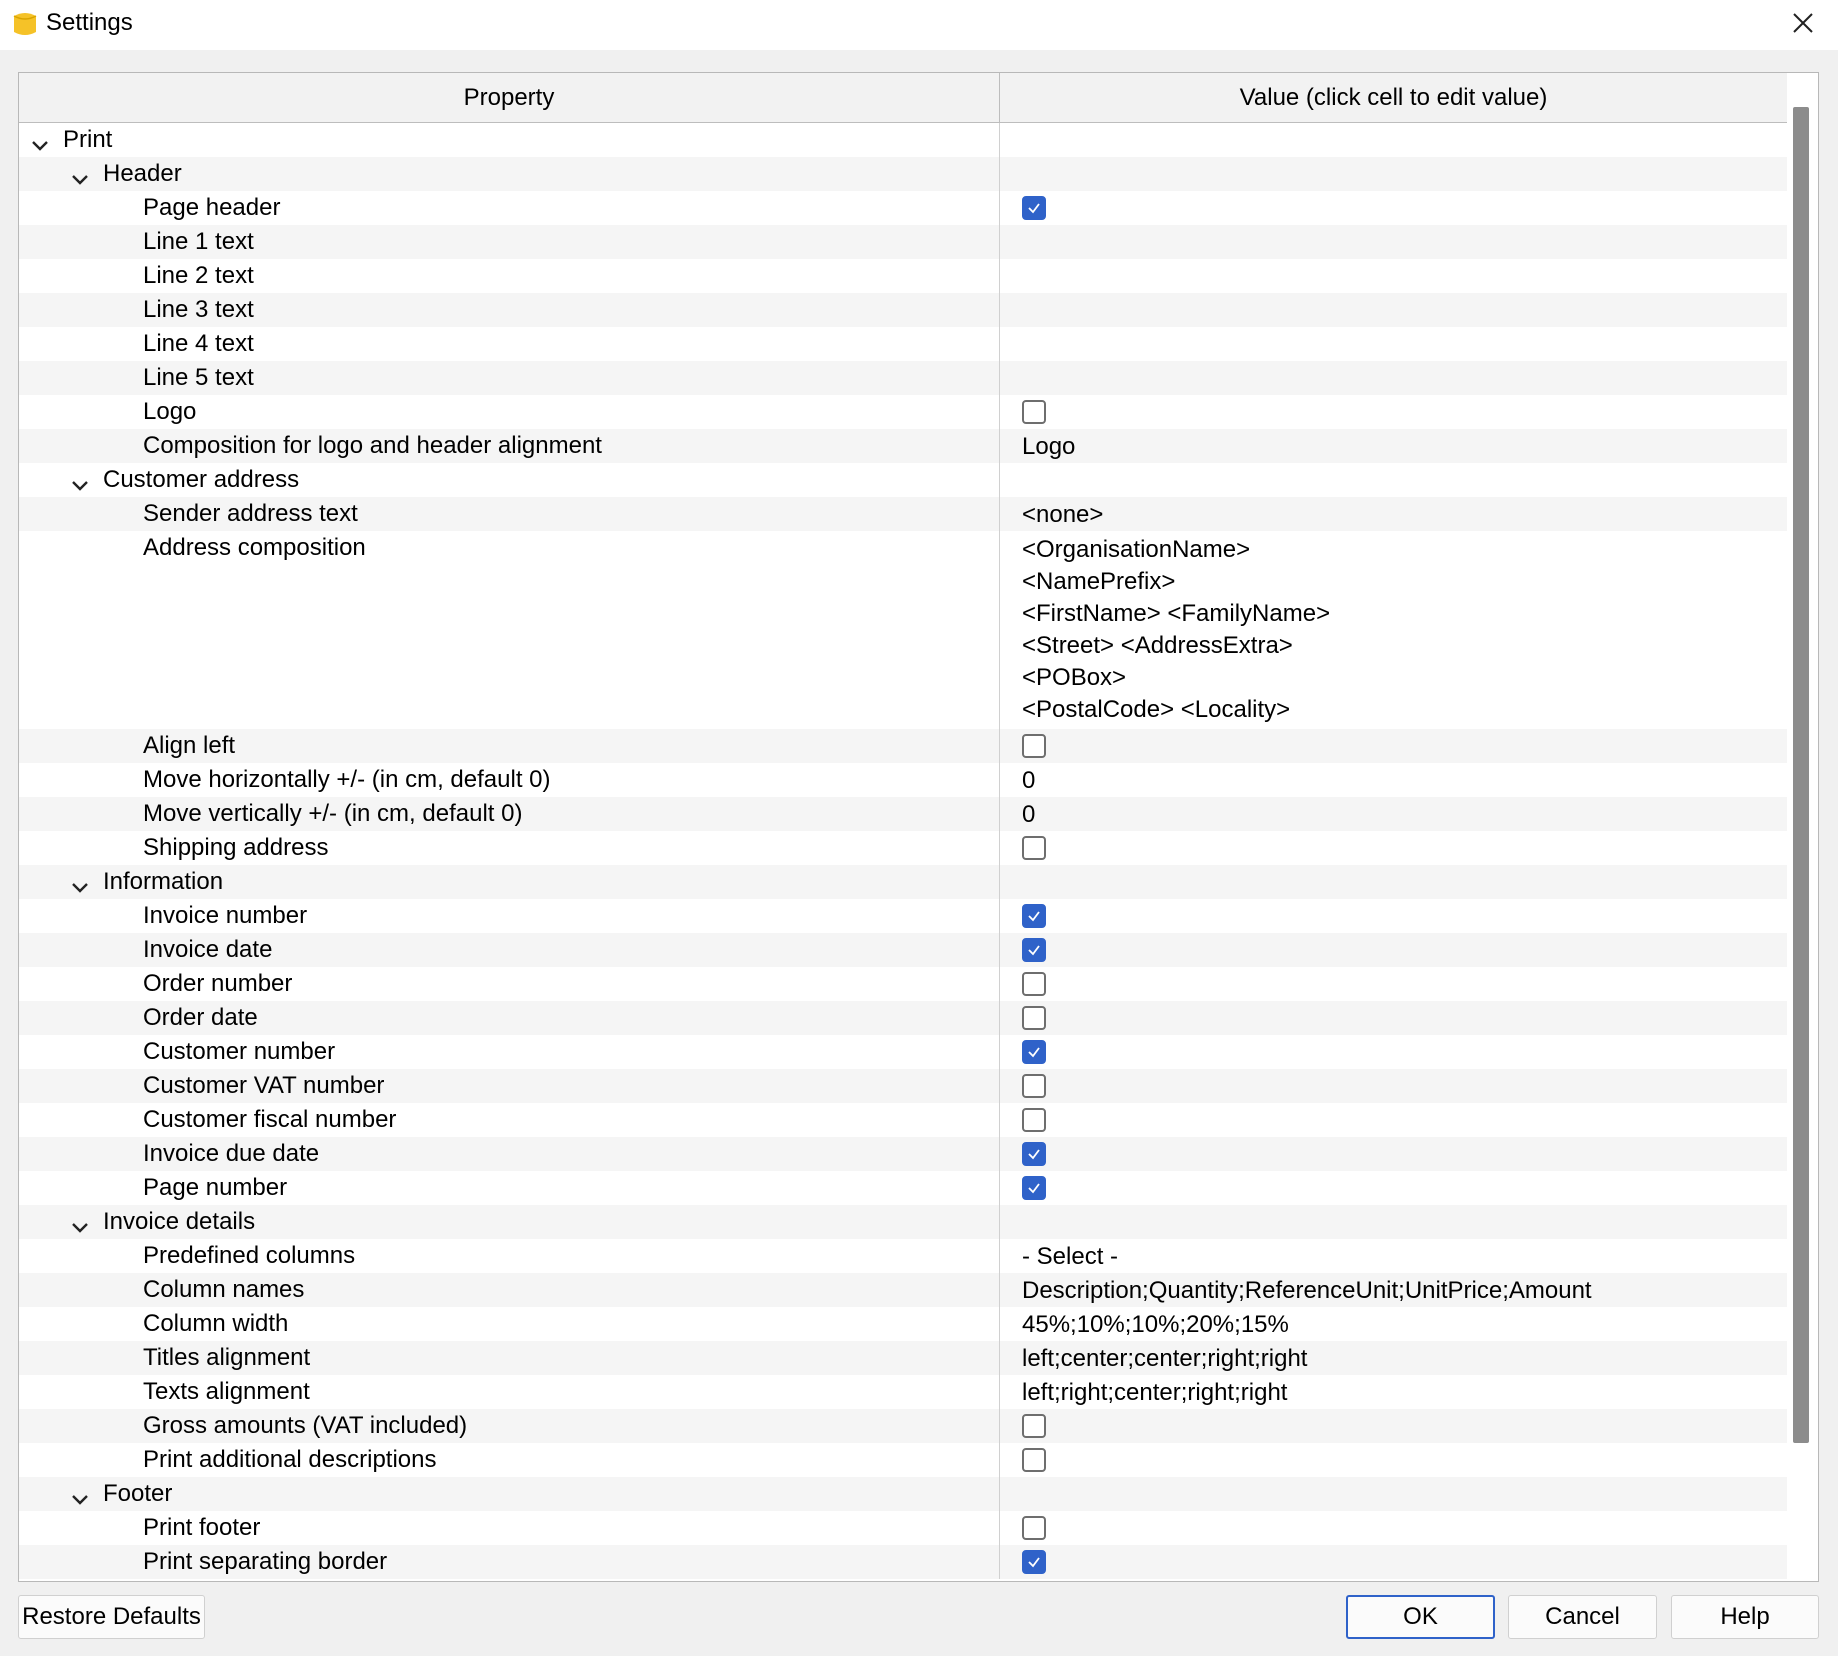 The height and width of the screenshot is (1656, 1838). Describe the element at coordinates (509, 848) in the screenshot. I see `property-cell: Shipping address` at that location.